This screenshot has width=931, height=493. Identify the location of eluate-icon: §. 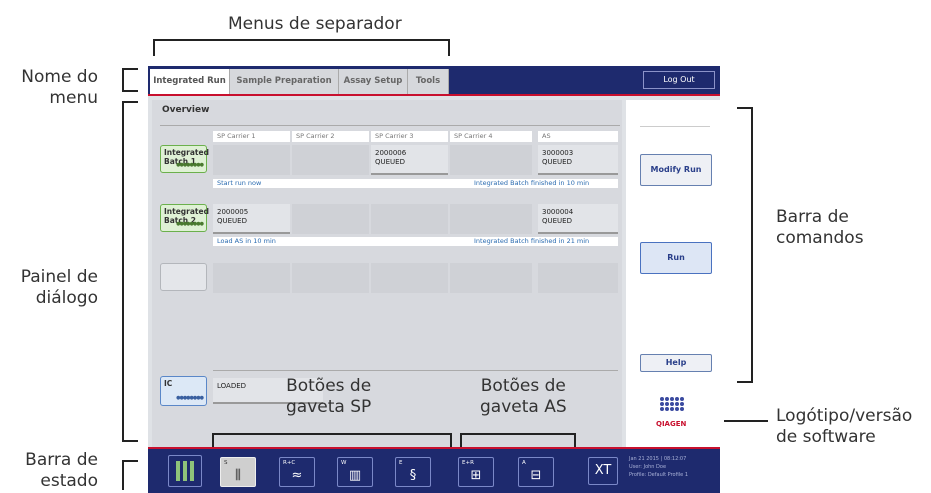
(413, 475).